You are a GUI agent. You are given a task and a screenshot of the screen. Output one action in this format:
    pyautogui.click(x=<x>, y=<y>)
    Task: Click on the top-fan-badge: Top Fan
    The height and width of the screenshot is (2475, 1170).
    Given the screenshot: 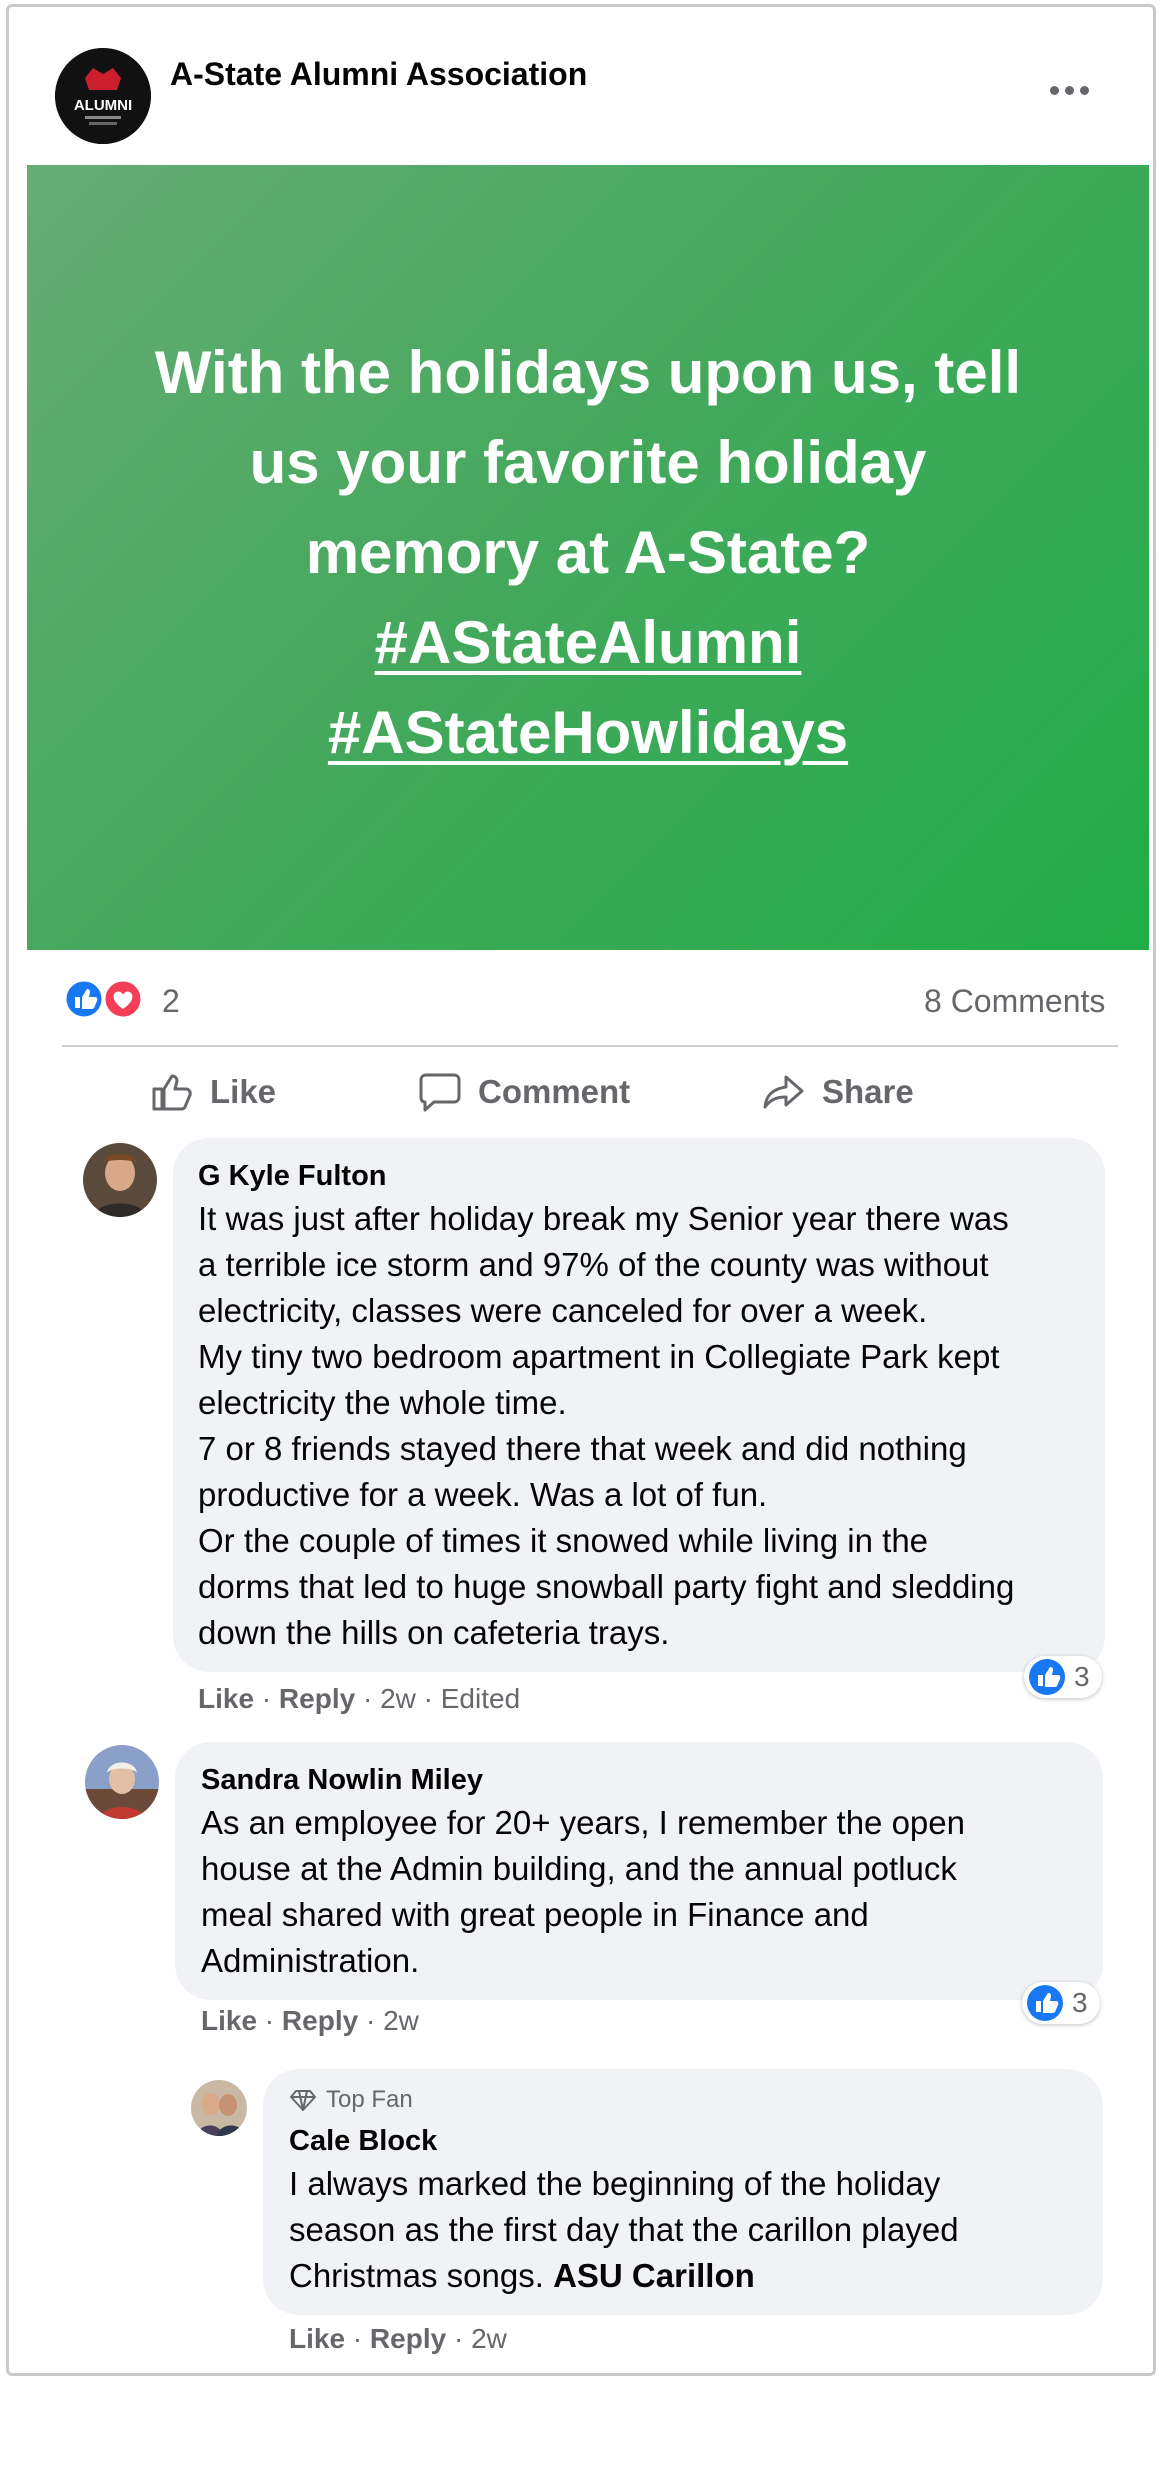 What is the action you would take?
    pyautogui.click(x=351, y=2100)
    